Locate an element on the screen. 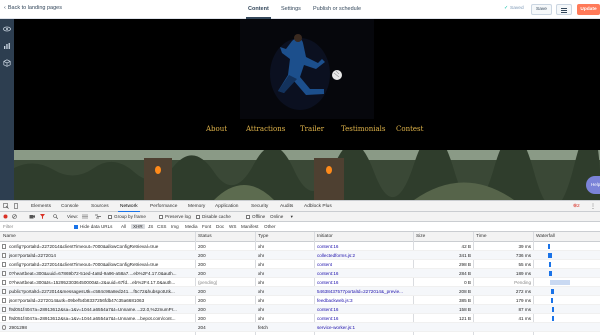 This screenshot has width=600, height=335. column-size: Size is located at coordinates (420, 236).